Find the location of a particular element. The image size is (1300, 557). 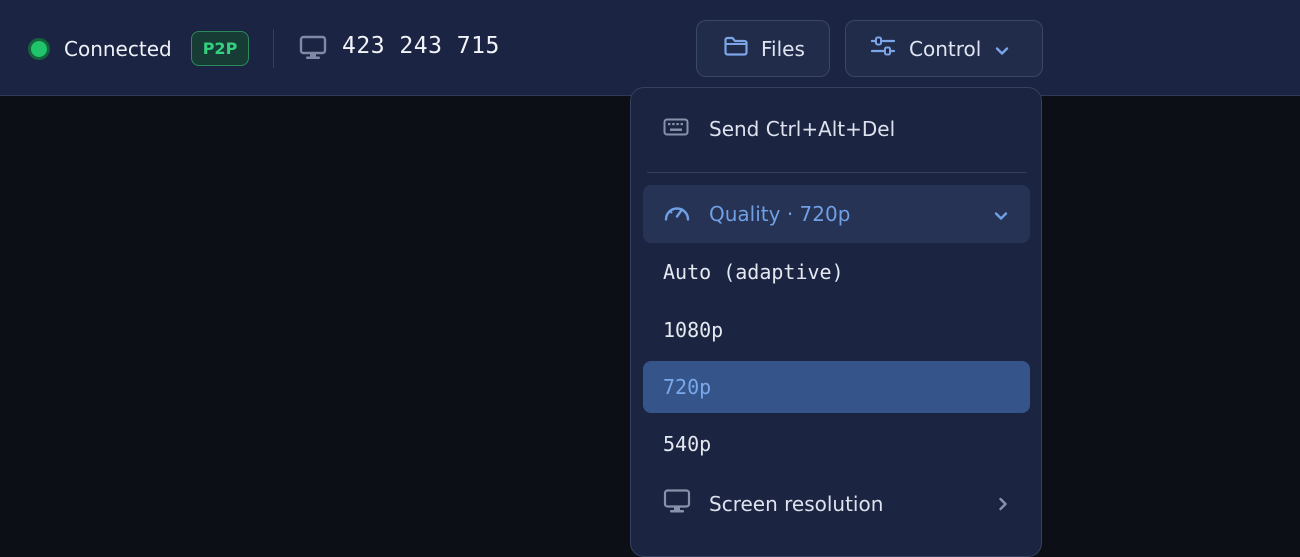

send-ctrl-alt-del-label: Send Ctrl+Alt+Del is located at coordinates (802, 129).